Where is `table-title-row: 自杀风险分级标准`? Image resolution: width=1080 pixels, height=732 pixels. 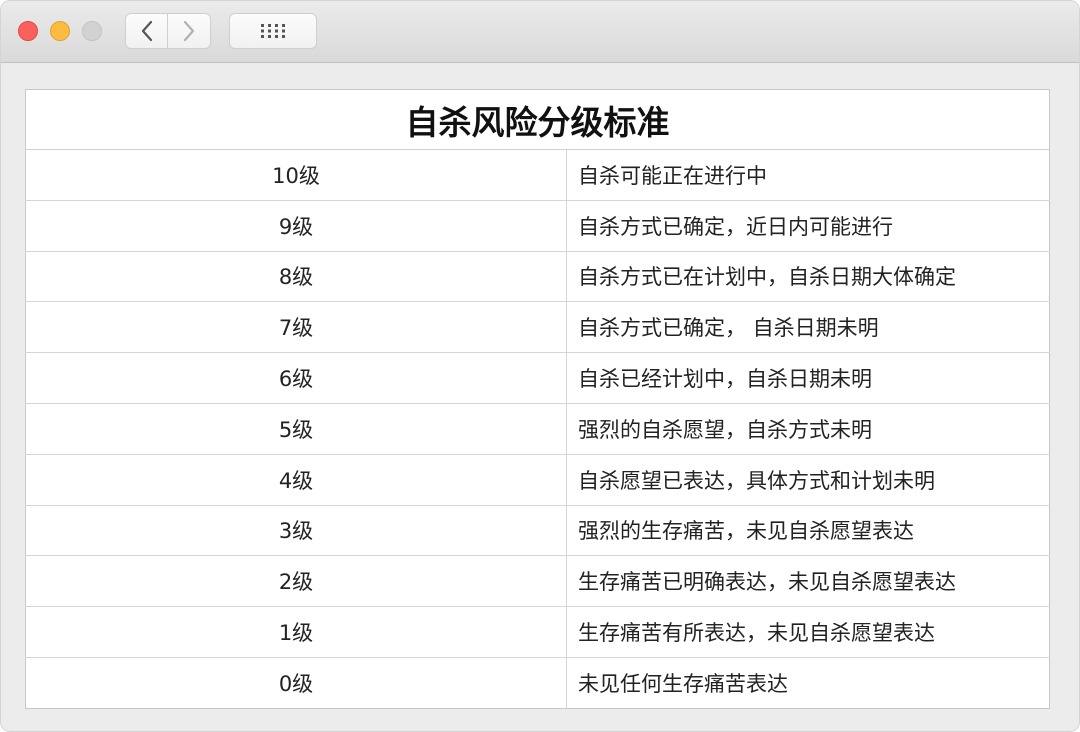
table-title-row: 自杀风险分级标准 is located at coordinates (537, 119).